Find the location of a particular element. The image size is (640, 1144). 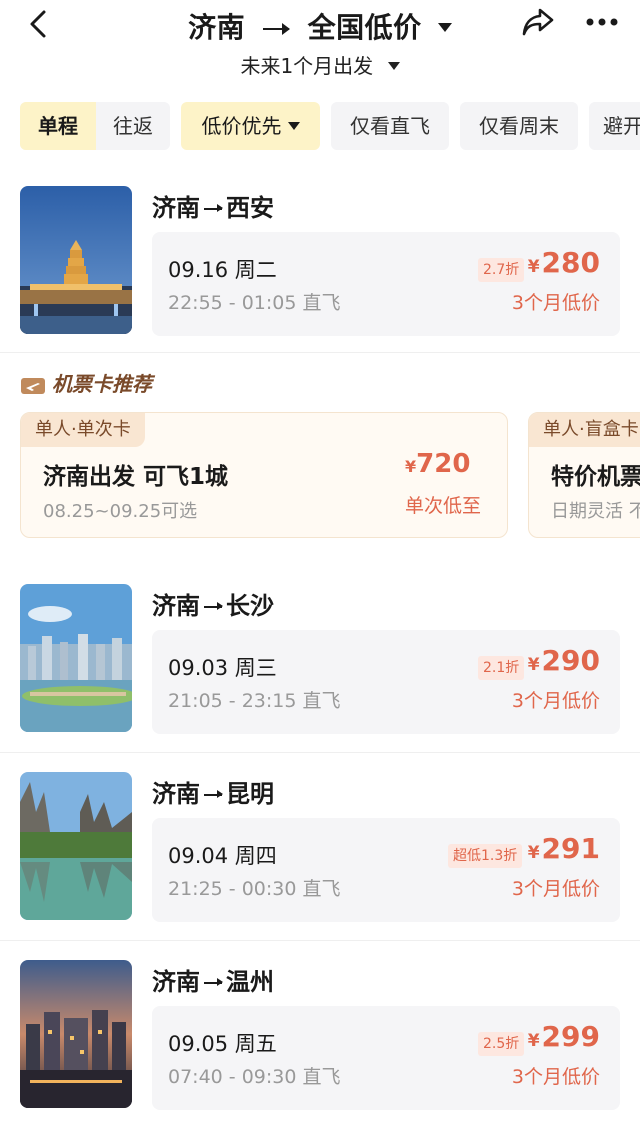

card-subtitle: 日期灵活 不 is located at coordinates (595, 511).